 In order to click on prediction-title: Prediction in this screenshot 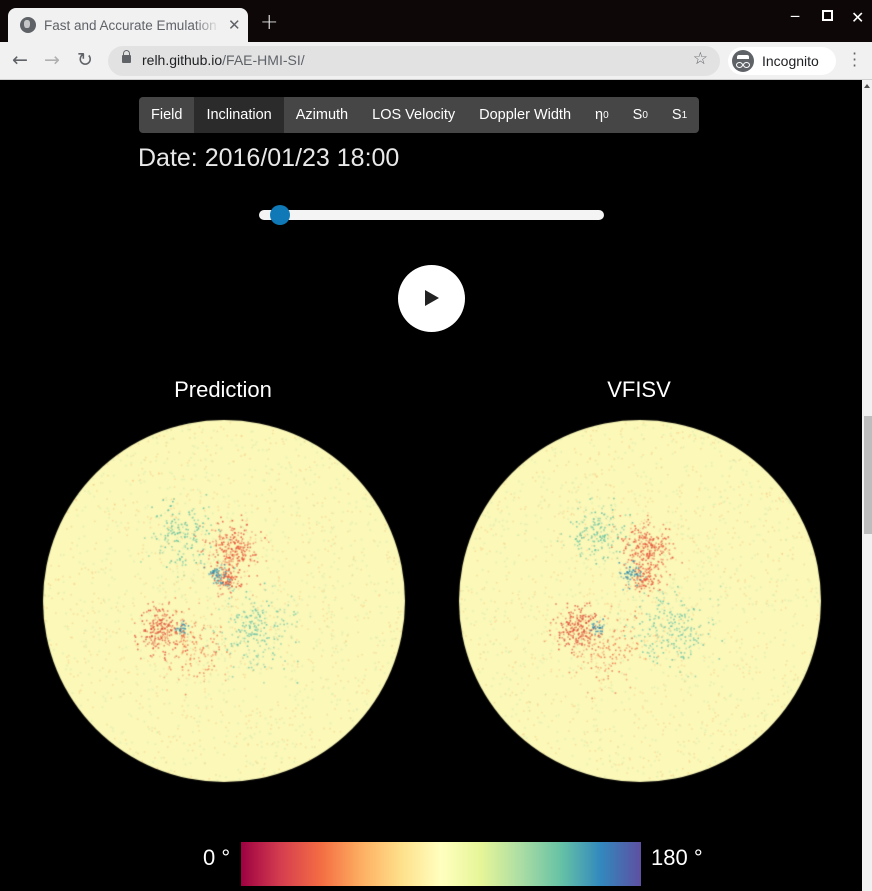, I will do `click(223, 389)`.